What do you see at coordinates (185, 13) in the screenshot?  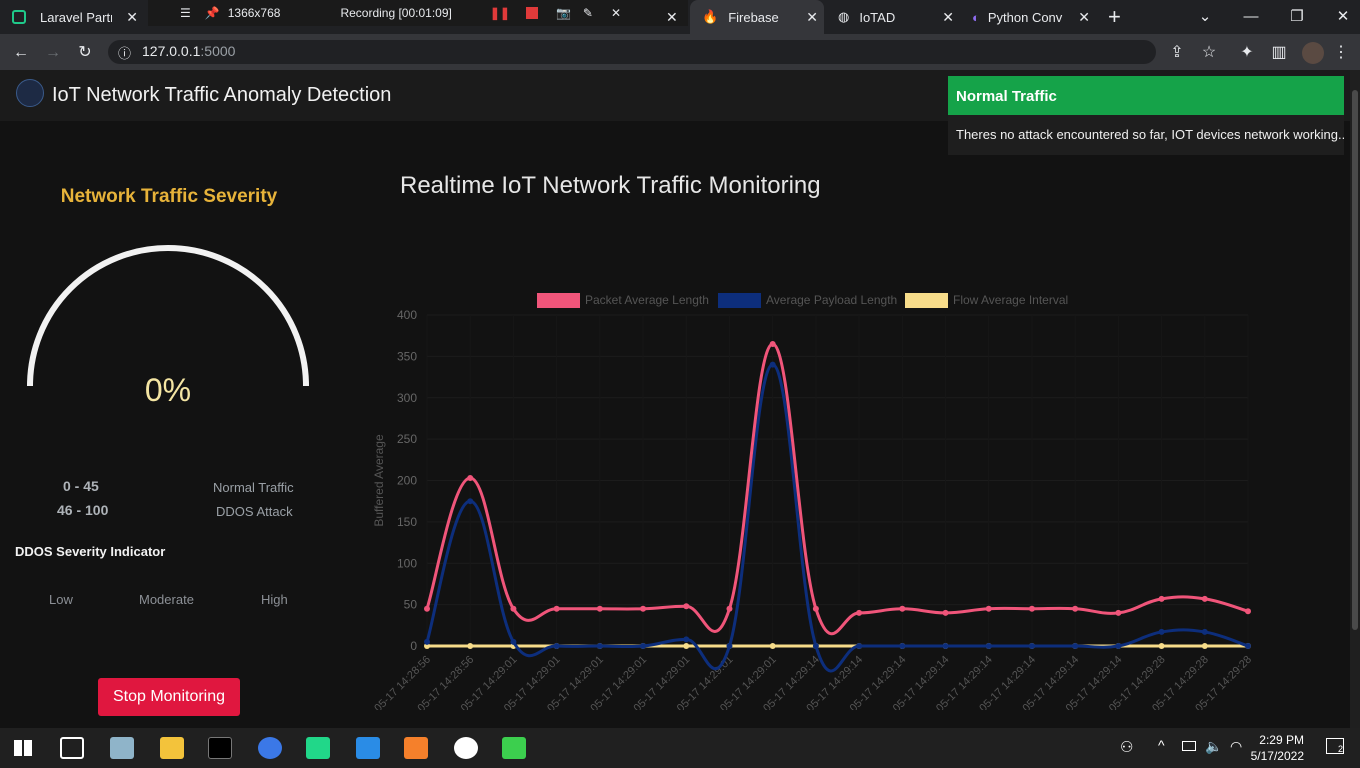 I see `menu-icon: ☰` at bounding box center [185, 13].